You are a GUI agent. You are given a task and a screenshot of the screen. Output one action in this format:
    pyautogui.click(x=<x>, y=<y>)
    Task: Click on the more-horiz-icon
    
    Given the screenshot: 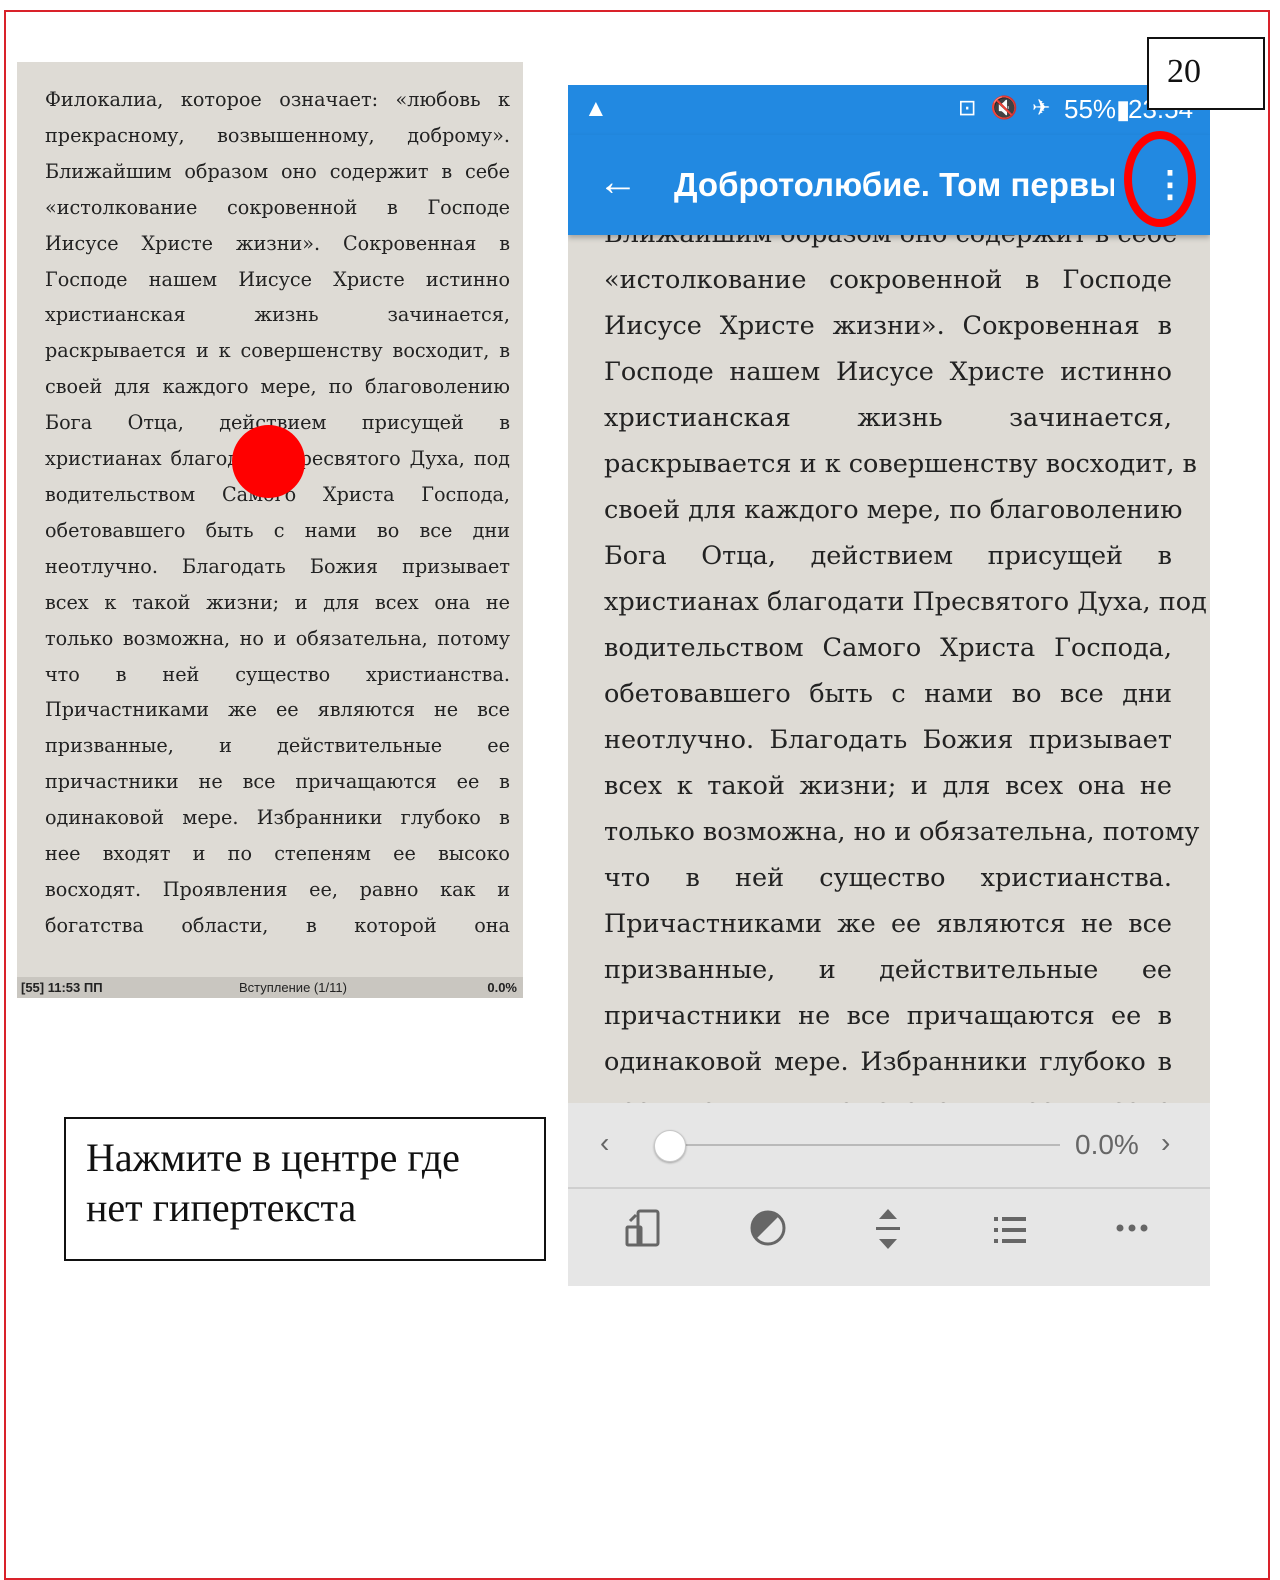 What is the action you would take?
    pyautogui.click(x=1132, y=1237)
    